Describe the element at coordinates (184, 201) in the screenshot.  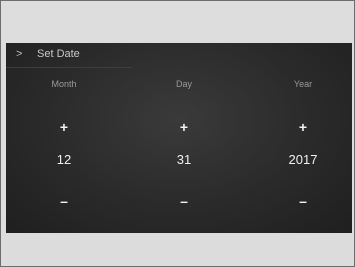
I see `day-decrement-button: –` at that location.